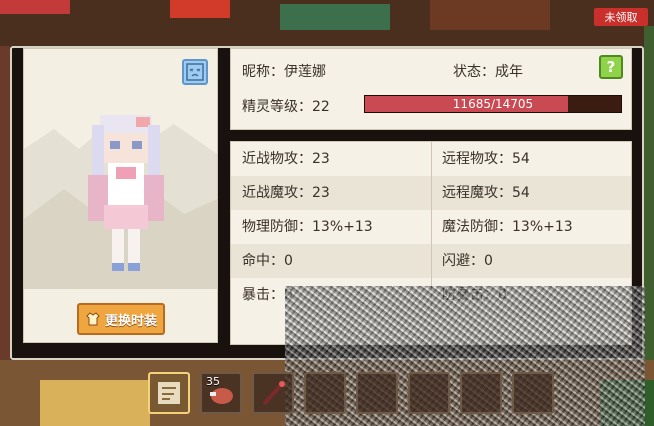 This screenshot has width=654, height=426. What do you see at coordinates (488, 72) in the screenshot?
I see `status-text: 状态：成年` at bounding box center [488, 72].